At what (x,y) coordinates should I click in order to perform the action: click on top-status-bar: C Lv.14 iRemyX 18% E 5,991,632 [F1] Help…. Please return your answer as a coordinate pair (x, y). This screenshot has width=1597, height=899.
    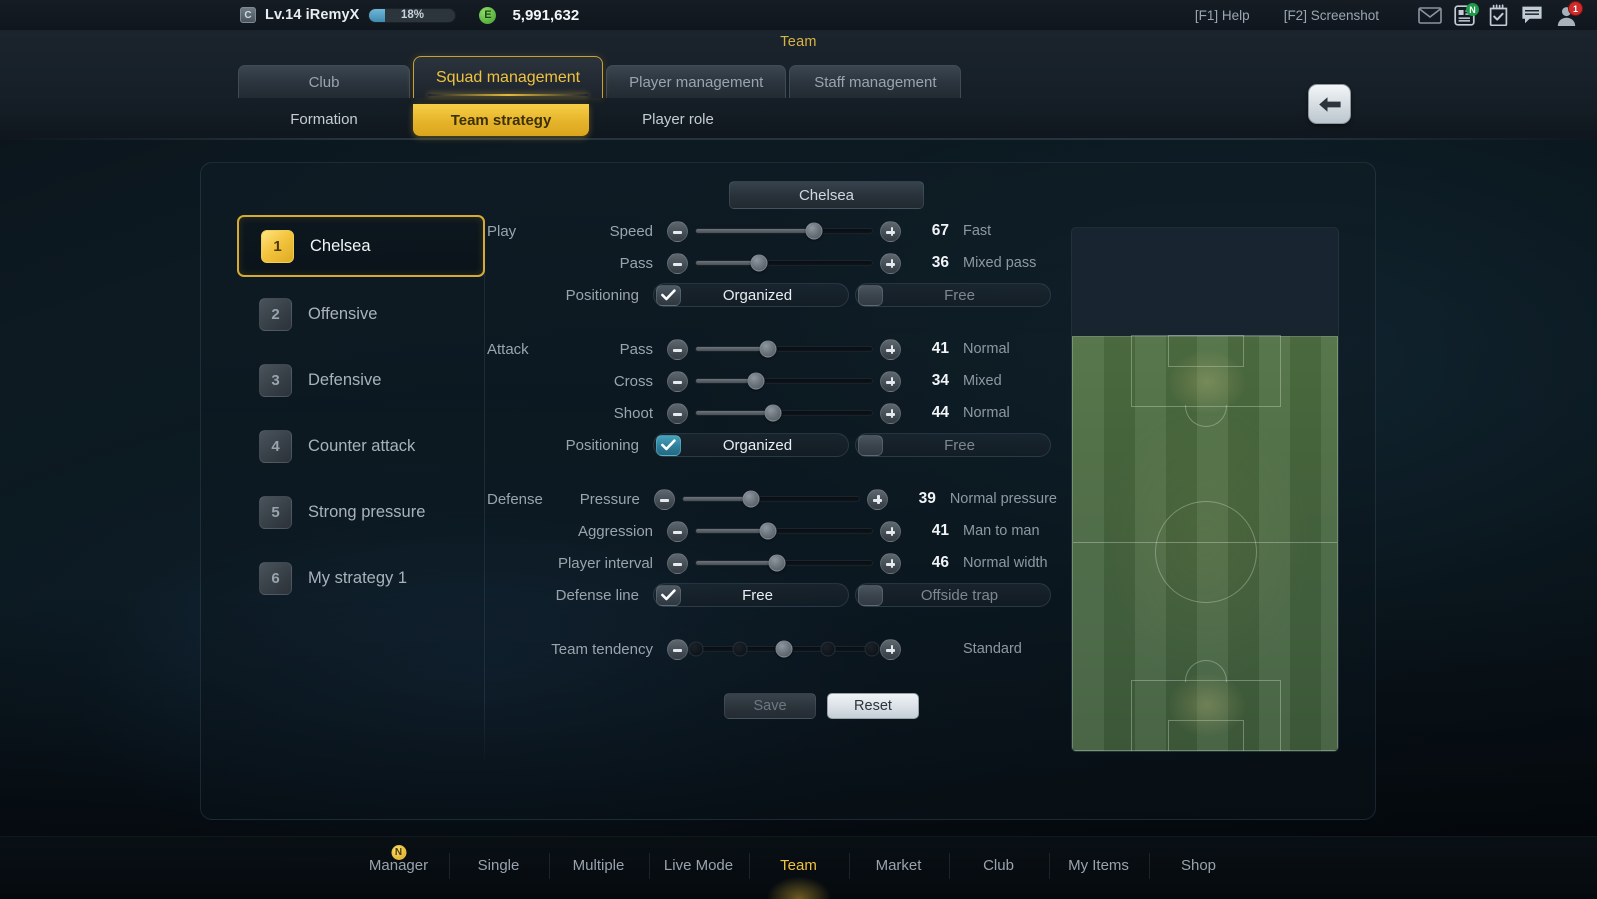
    Looking at the image, I should click on (798, 15).